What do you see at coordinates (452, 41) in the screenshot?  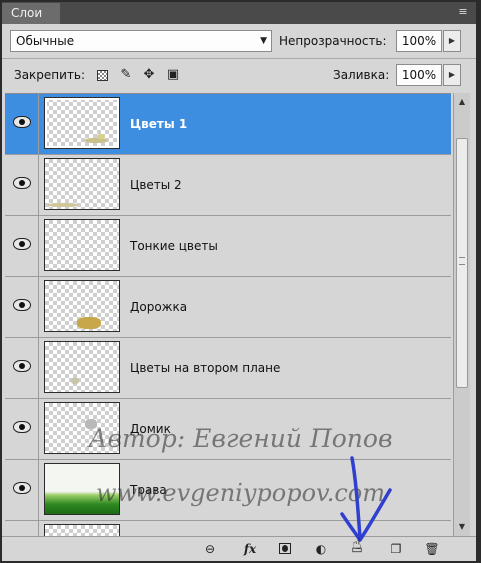 I see `opacity-slider-button: ▶` at bounding box center [452, 41].